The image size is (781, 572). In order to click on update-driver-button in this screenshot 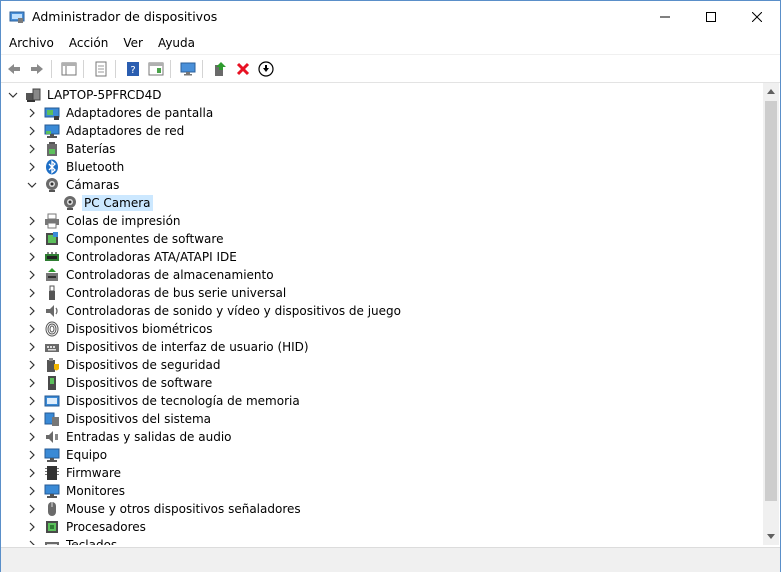, I will do `click(220, 69)`.